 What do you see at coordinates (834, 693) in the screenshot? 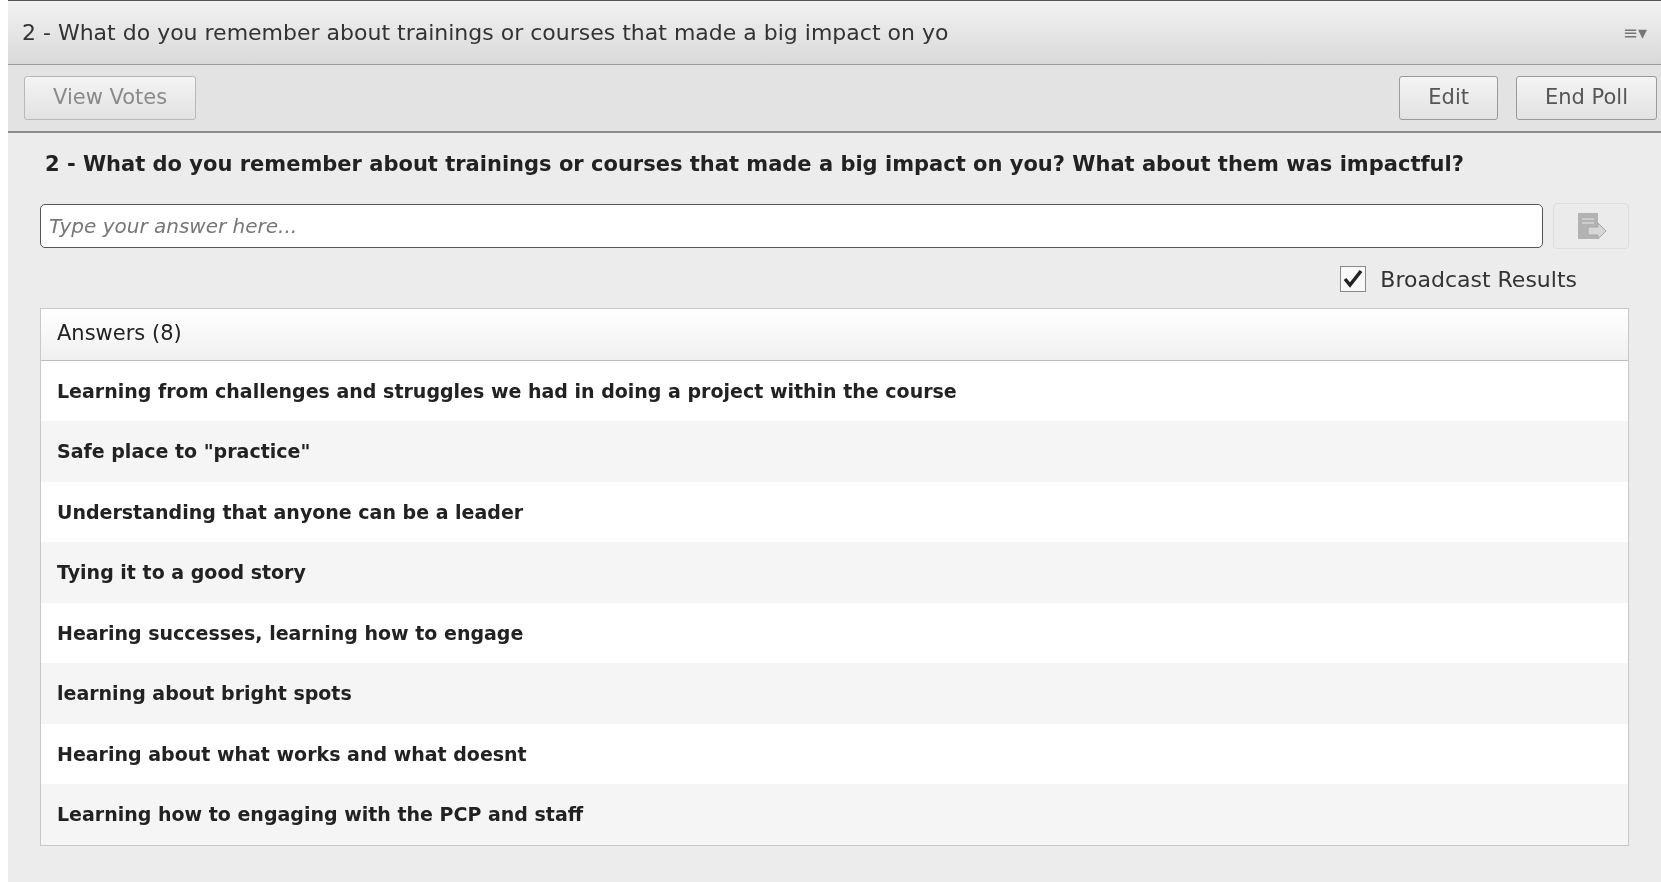
I see `answer-row: learning about bright spots` at bounding box center [834, 693].